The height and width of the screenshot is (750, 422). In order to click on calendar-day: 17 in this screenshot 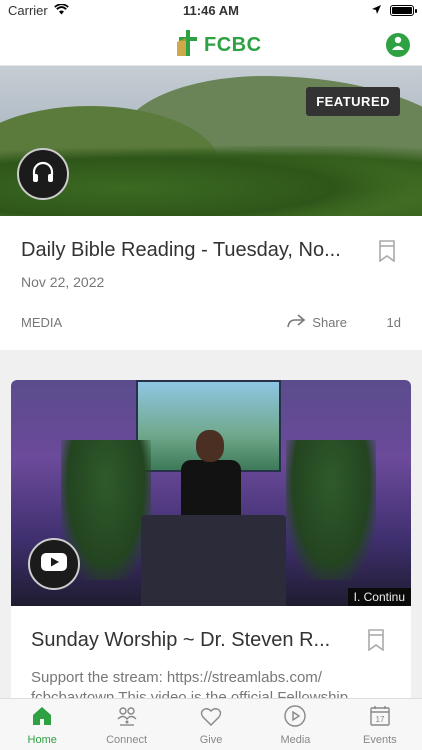, I will do `click(379, 719)`.